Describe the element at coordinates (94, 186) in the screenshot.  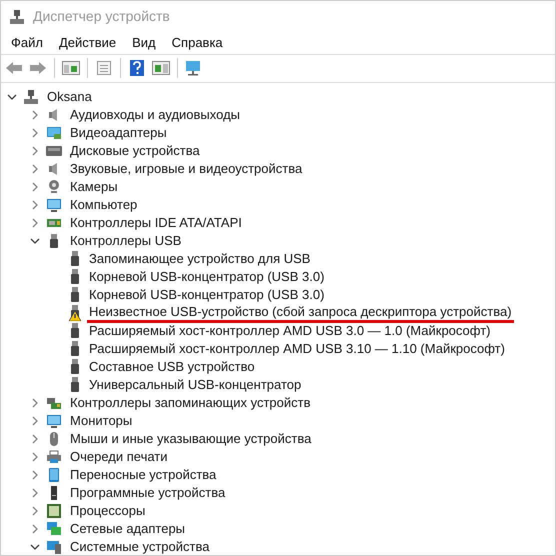
I see `tree-item: Камеры` at that location.